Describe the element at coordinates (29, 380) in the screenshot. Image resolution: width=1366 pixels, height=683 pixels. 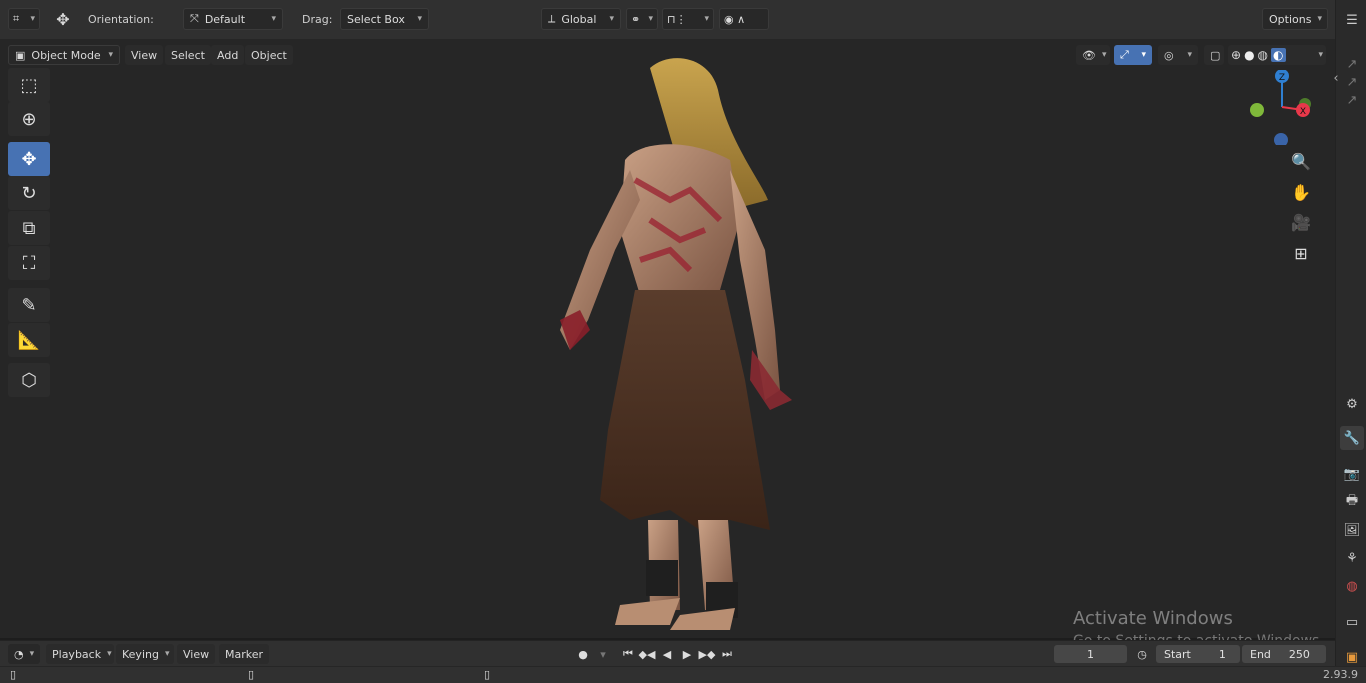
I see `add-cube-icon: ⬡` at that location.